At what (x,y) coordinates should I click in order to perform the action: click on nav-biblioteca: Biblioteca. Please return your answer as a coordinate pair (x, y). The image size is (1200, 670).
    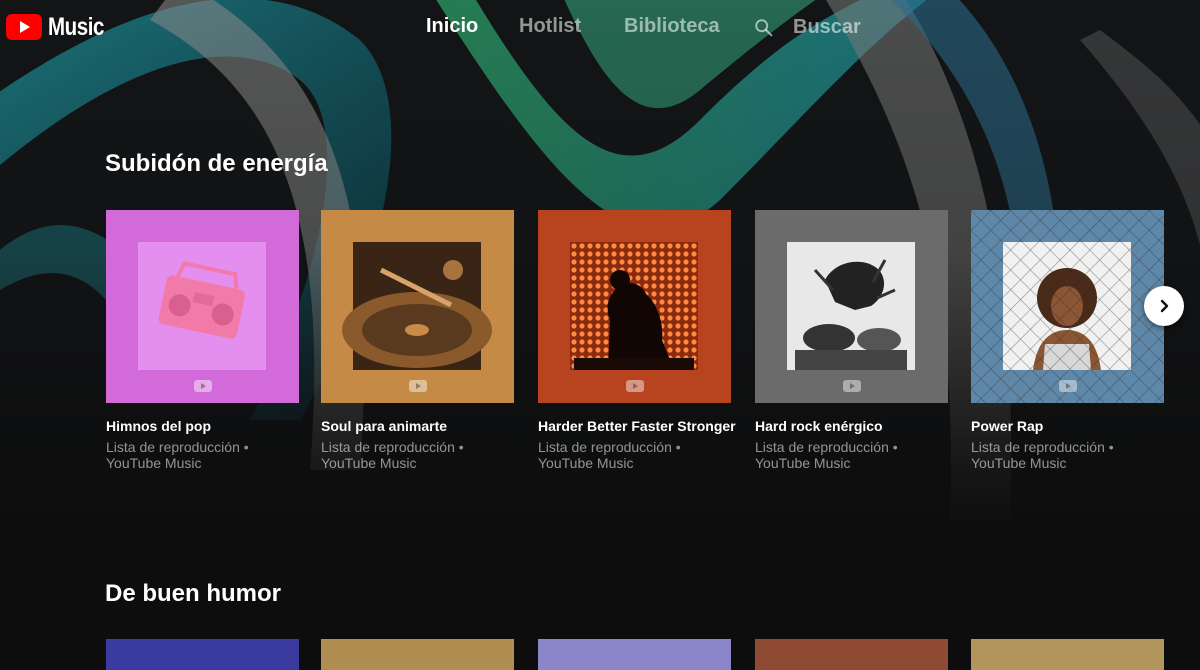
    Looking at the image, I should click on (672, 26).